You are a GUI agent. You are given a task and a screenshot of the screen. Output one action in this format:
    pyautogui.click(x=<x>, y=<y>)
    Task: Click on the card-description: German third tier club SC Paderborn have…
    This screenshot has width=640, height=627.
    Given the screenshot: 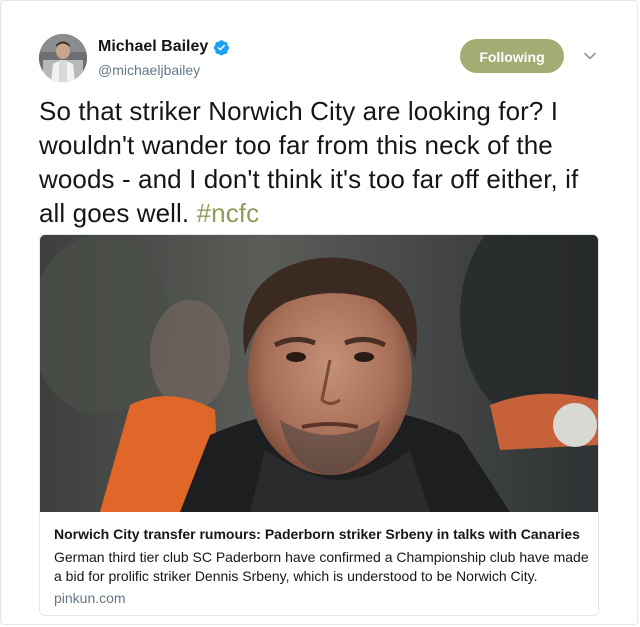 What is the action you would take?
    pyautogui.click(x=321, y=566)
    